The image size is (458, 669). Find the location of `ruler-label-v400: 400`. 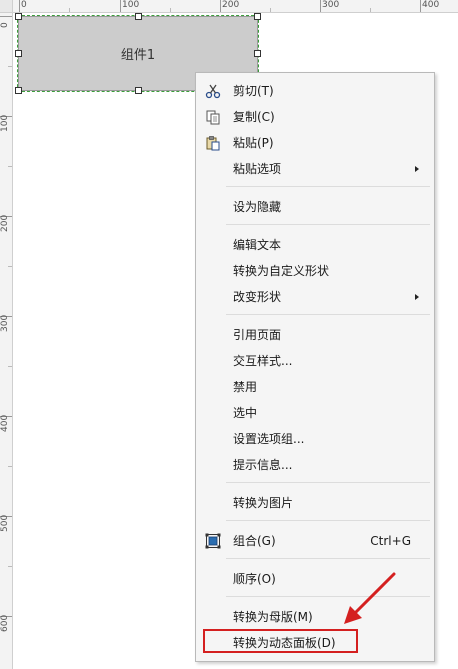

ruler-label-v400: 400 is located at coordinates (5, 423).